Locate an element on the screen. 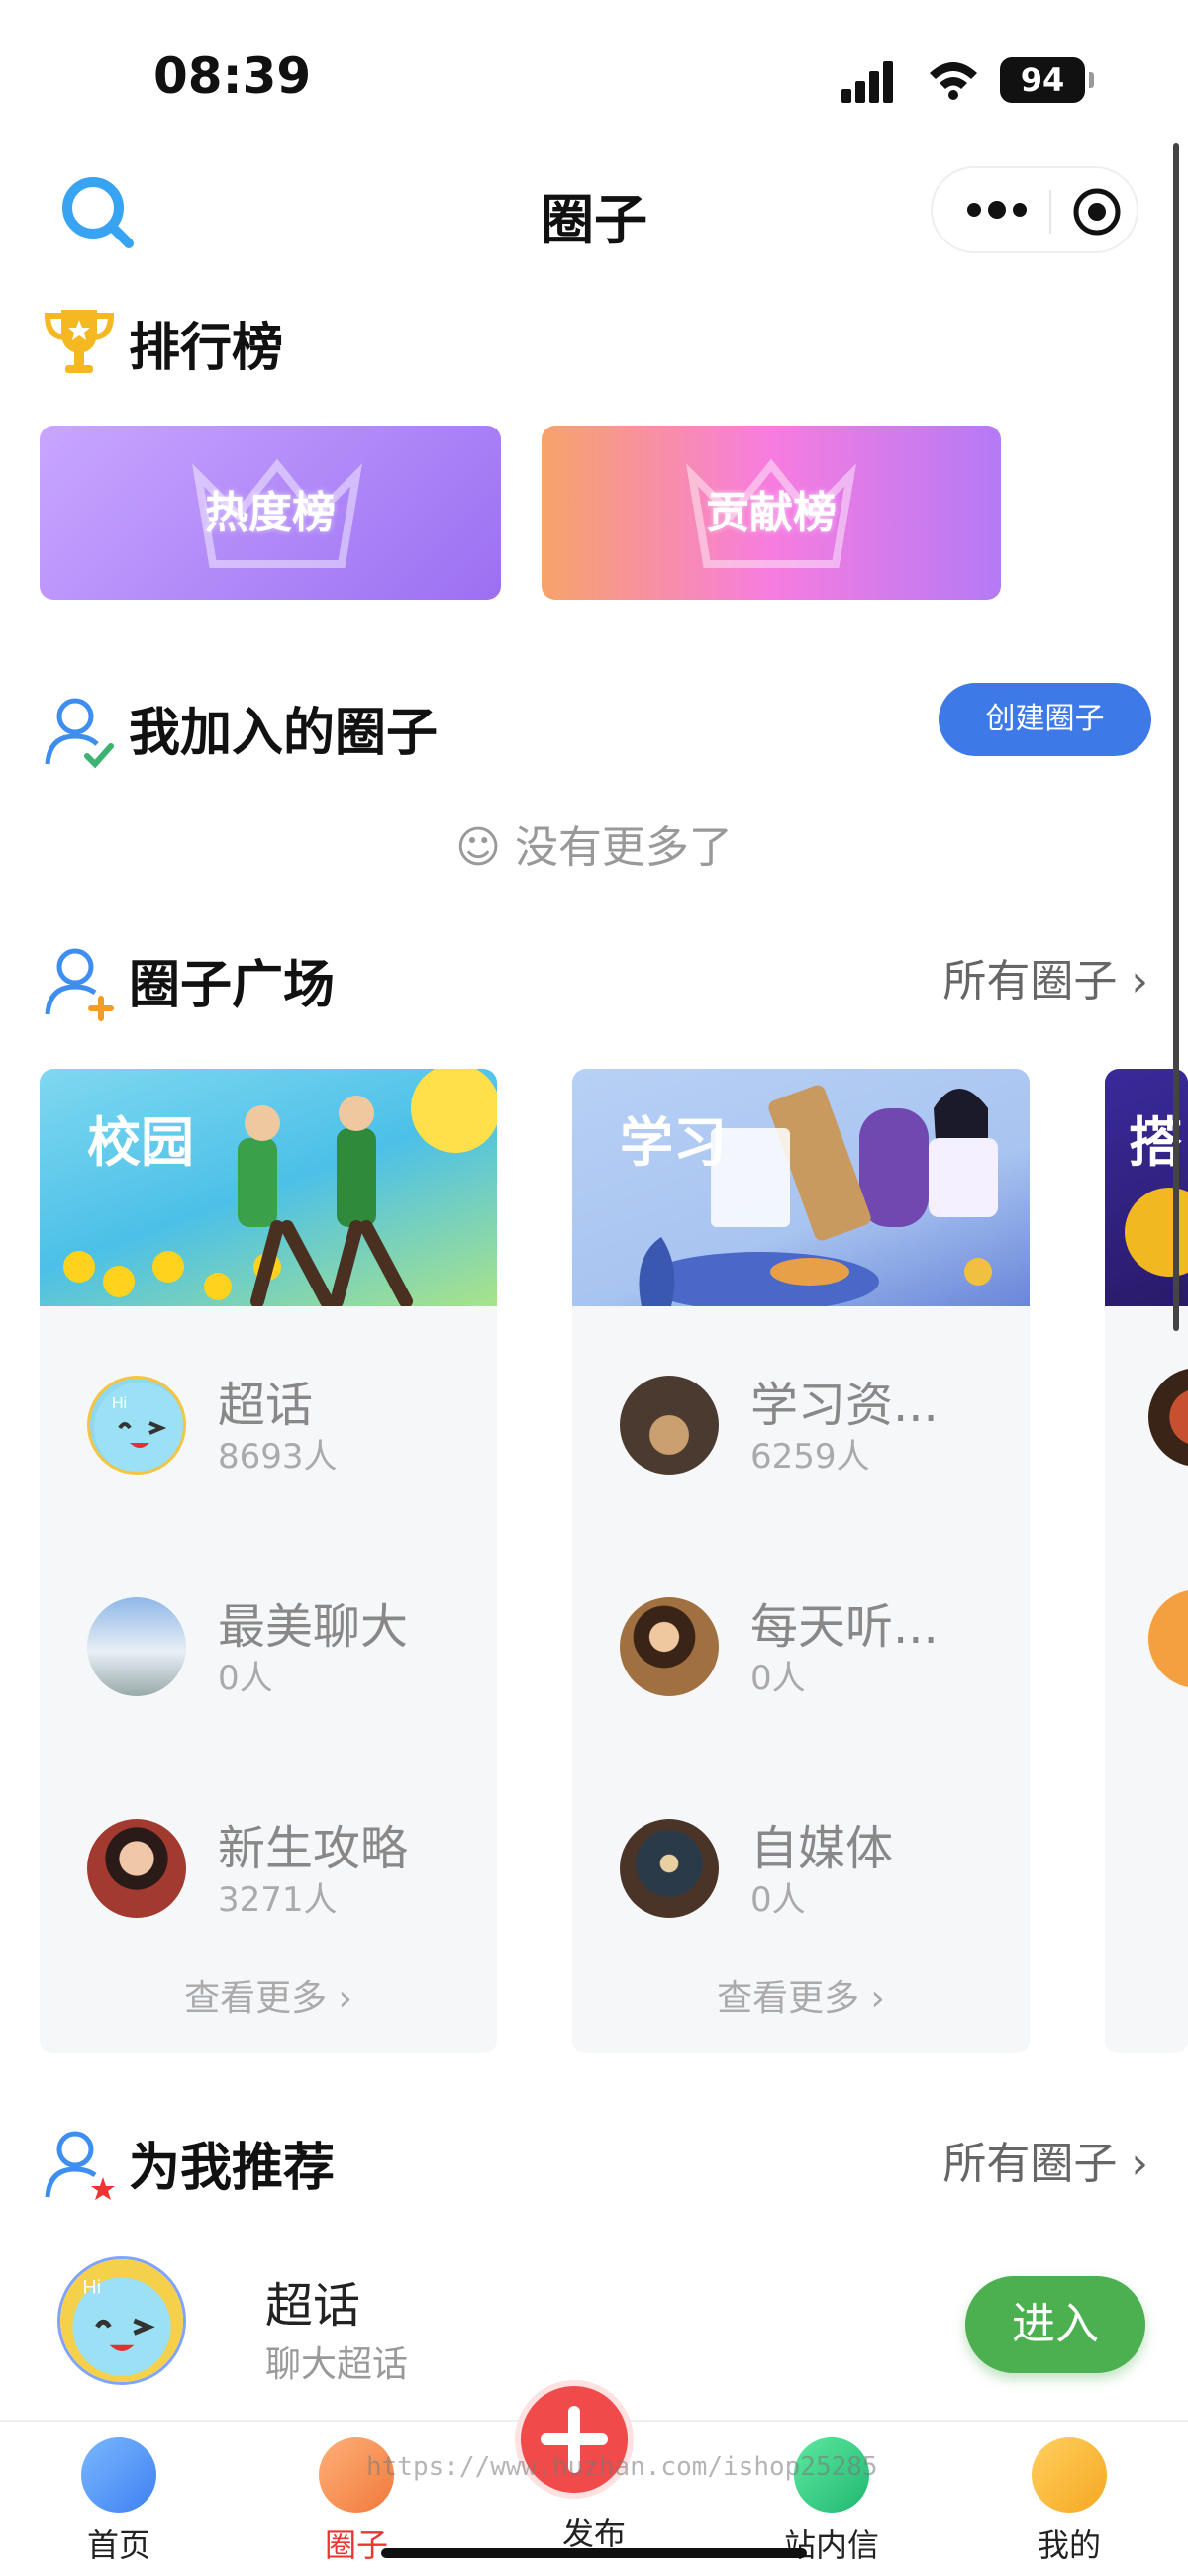 The height and width of the screenshot is (2576, 1188). circle-name: 新生攻略 is located at coordinates (313, 1848).